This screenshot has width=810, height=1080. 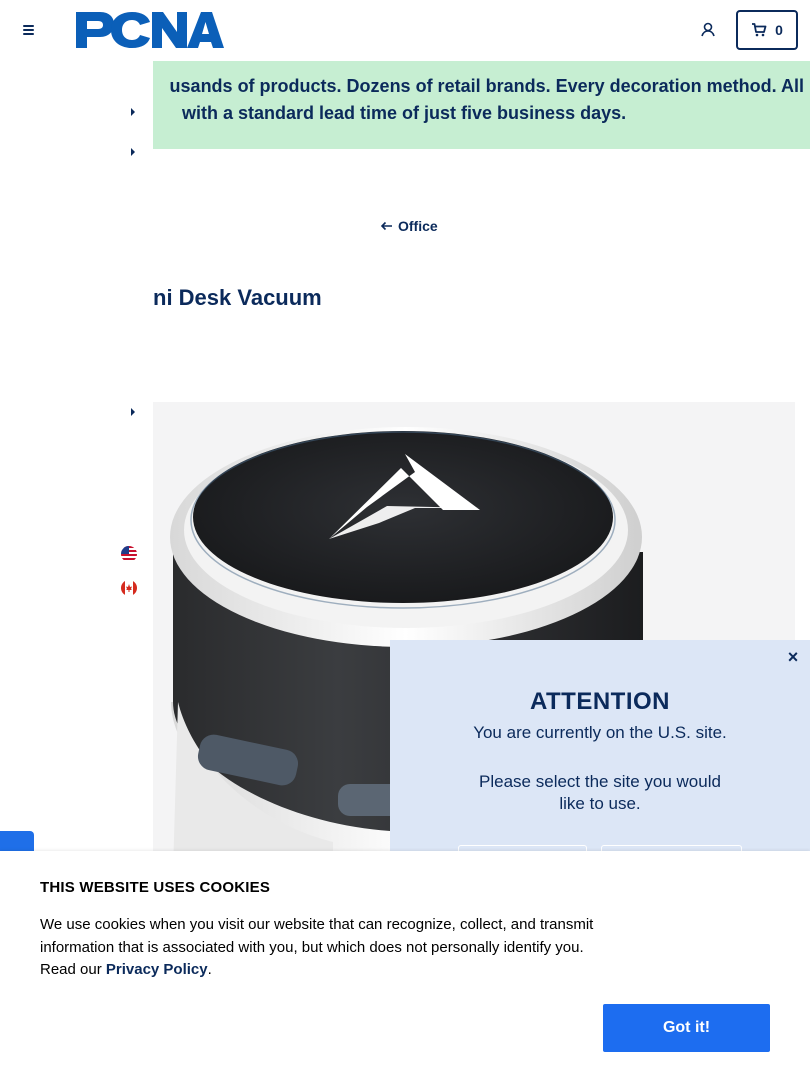 What do you see at coordinates (418, 226) in the screenshot?
I see `breadcrumb-label: Office` at bounding box center [418, 226].